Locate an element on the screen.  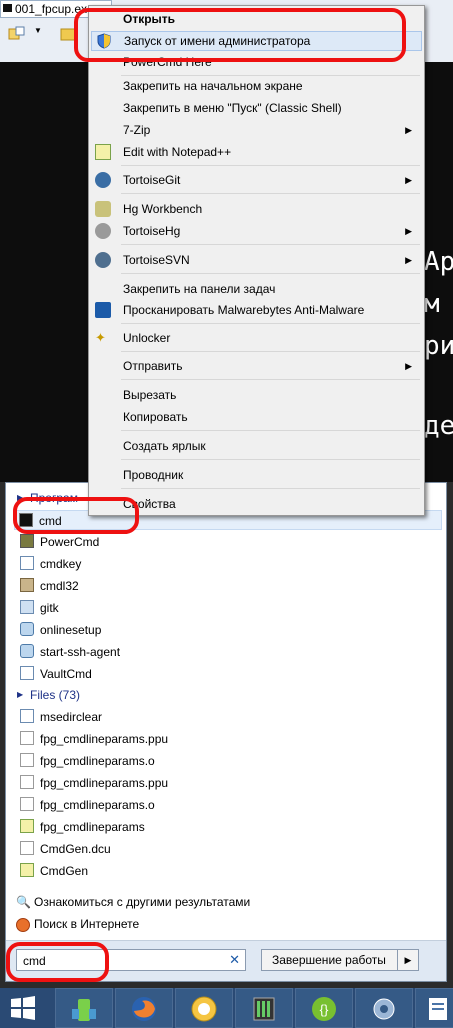
files-group-header: Files (73) is located at coordinates (48, 695).